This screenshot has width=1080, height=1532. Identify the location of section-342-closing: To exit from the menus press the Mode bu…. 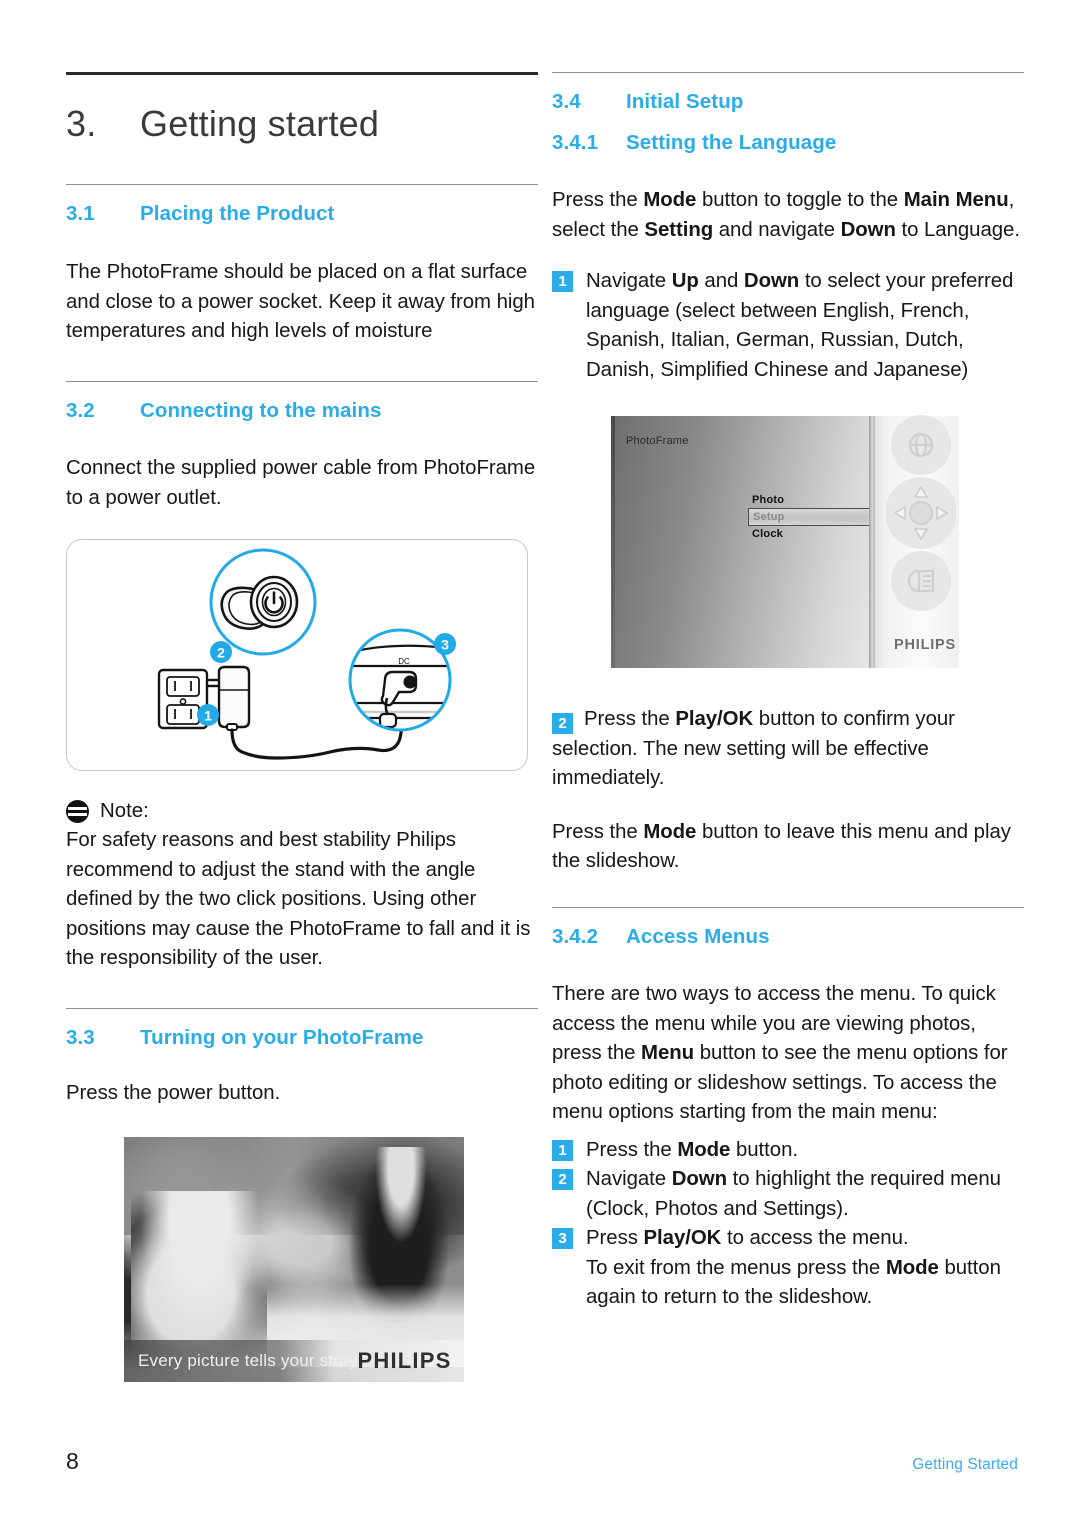
(793, 1282).